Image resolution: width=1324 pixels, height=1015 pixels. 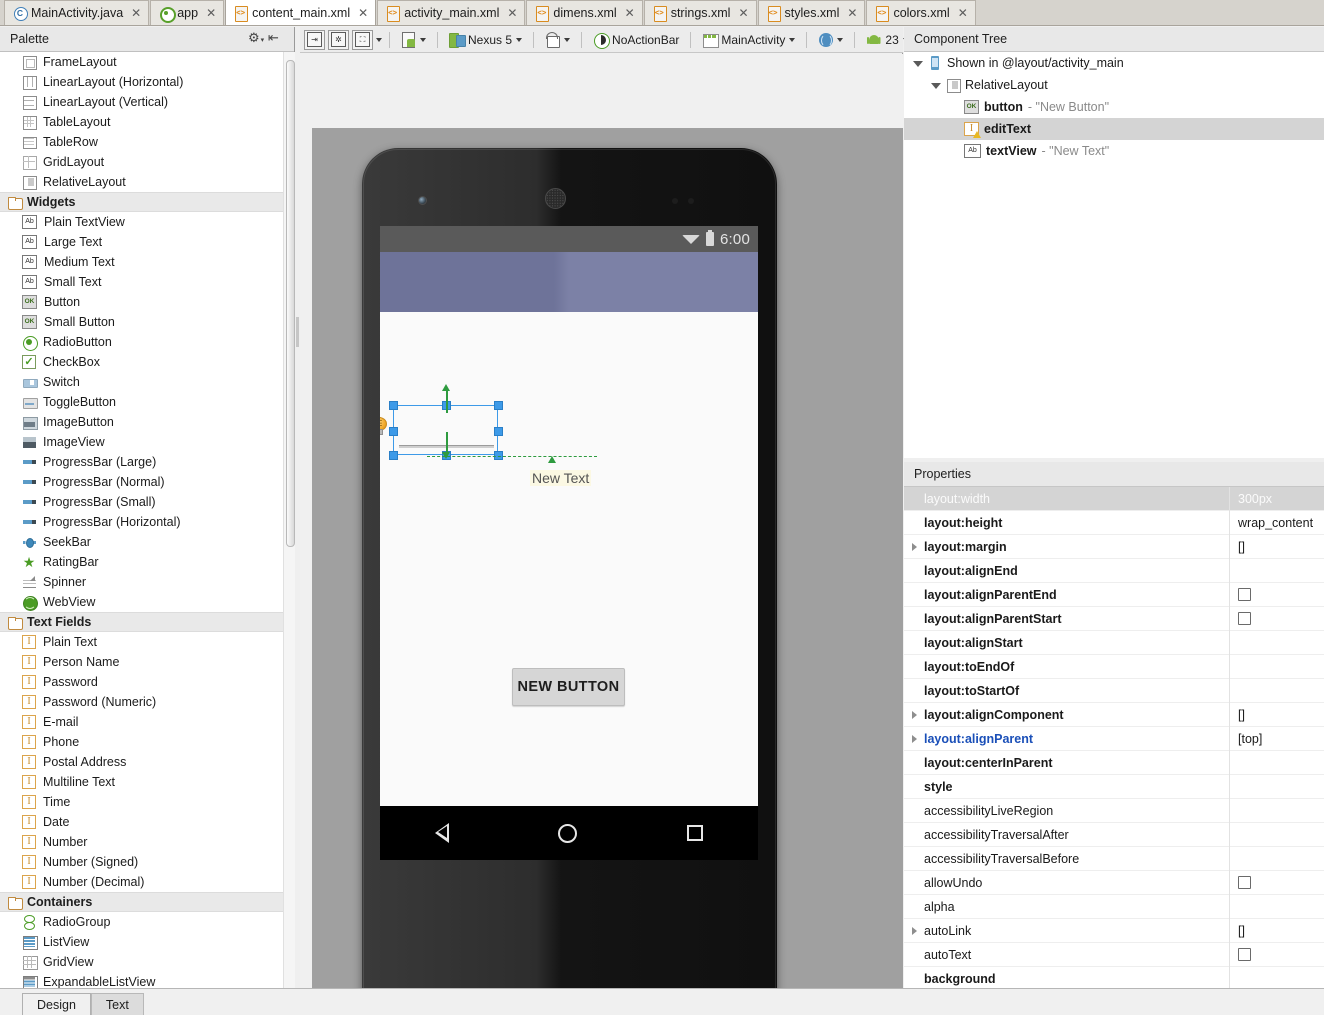 What do you see at coordinates (935, 85) in the screenshot?
I see `expand-collapse-icon` at bounding box center [935, 85].